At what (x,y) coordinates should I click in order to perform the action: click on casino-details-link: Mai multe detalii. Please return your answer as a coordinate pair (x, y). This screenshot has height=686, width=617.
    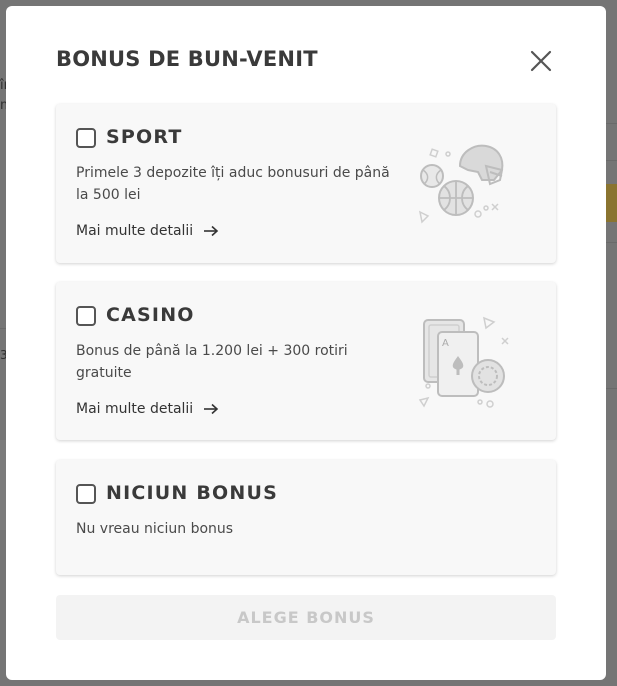
    Looking at the image, I should click on (147, 409).